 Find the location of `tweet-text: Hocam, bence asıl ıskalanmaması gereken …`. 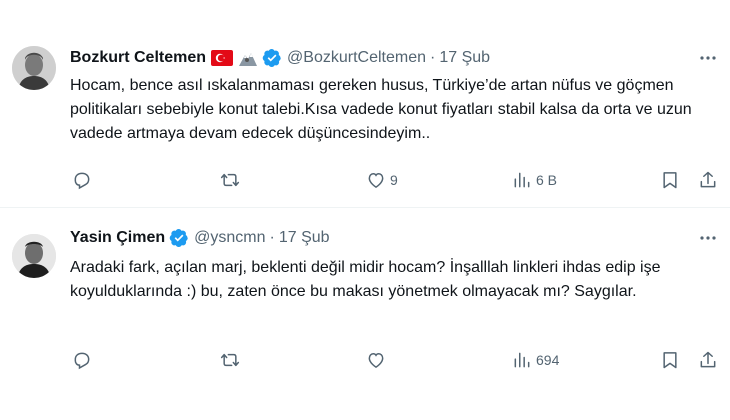

tweet-text: Hocam, bence asıl ıskalanmaması gereken … is located at coordinates (381, 109).